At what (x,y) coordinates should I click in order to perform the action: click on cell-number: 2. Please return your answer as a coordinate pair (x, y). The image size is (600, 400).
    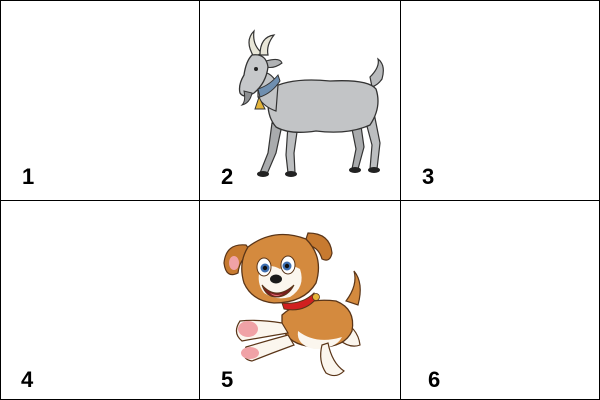
    Looking at the image, I should click on (227, 176).